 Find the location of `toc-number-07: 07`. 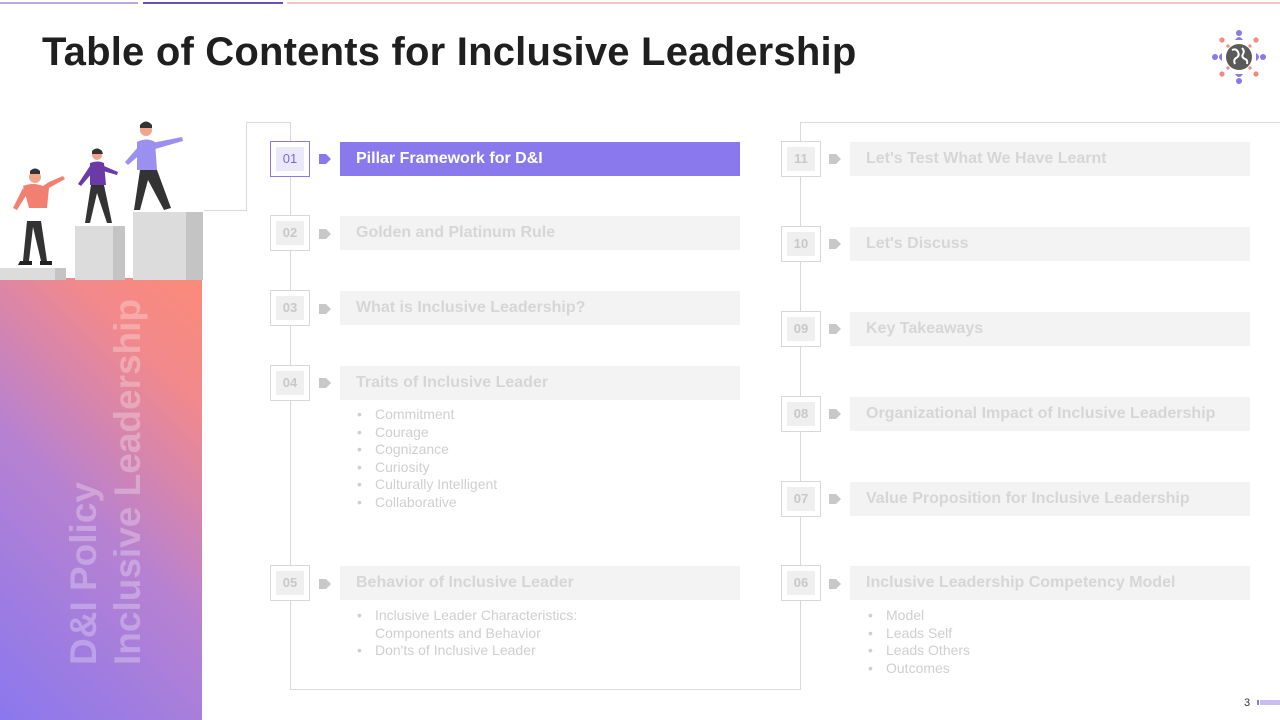

toc-number-07: 07 is located at coordinates (801, 499).